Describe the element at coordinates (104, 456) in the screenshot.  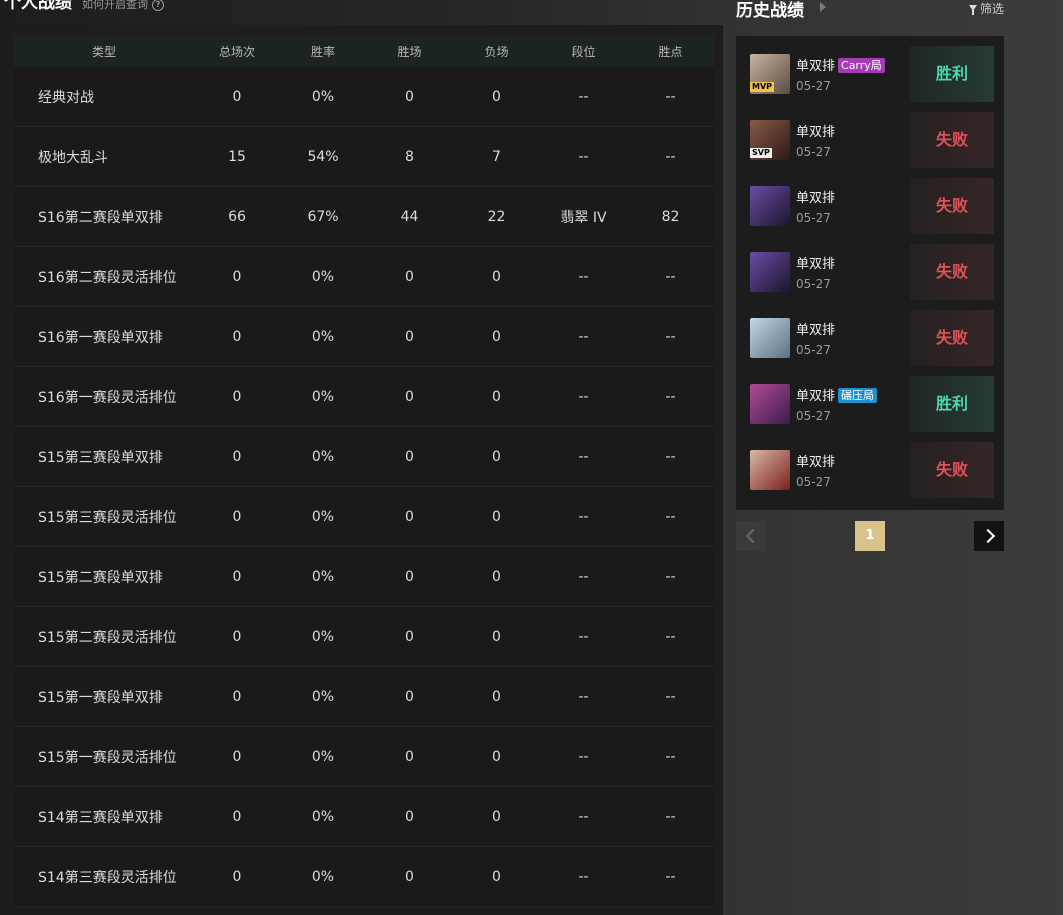
I see `cell-type: S15第三赛段单双排` at that location.